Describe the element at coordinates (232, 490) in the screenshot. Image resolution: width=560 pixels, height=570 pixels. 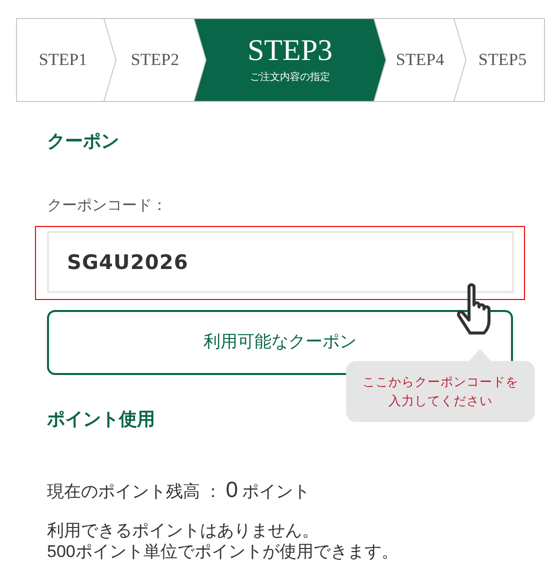
I see `balance-value: 0` at that location.